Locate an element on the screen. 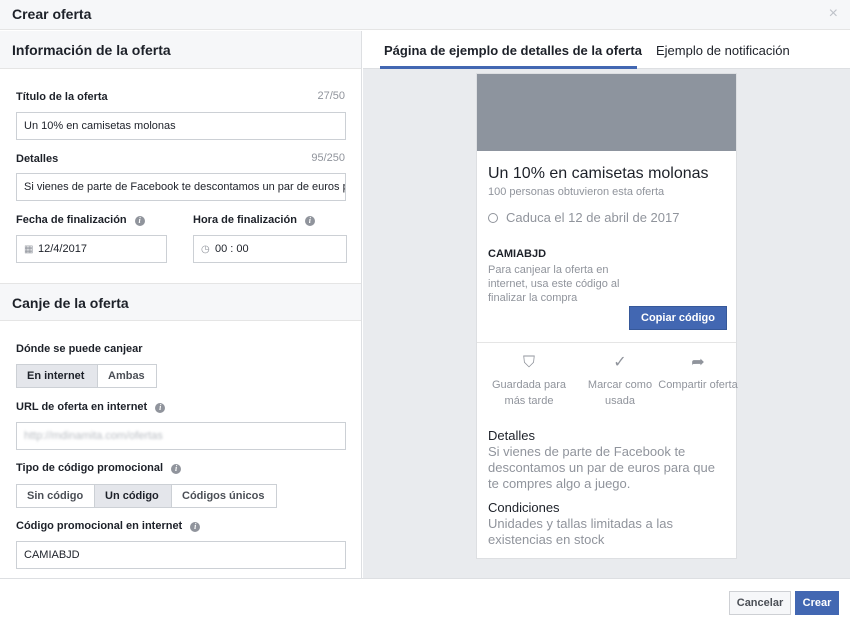 This screenshot has height=624, width=850. section-title: Información de la oferta is located at coordinates (91, 50).